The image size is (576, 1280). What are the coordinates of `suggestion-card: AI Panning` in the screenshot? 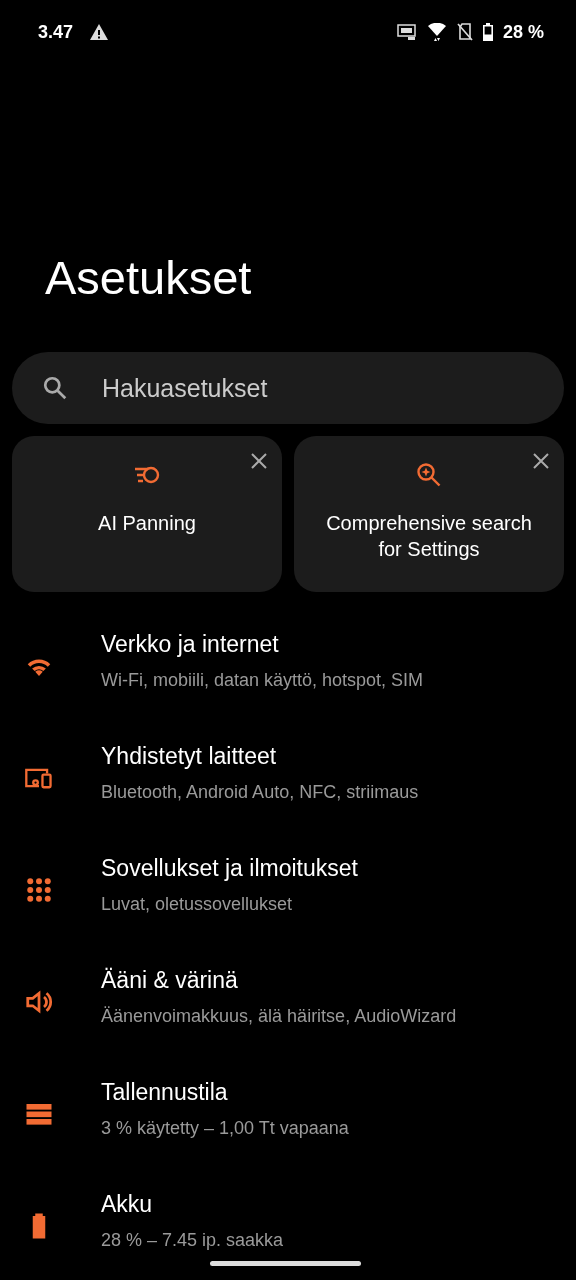 It's located at (147, 514).